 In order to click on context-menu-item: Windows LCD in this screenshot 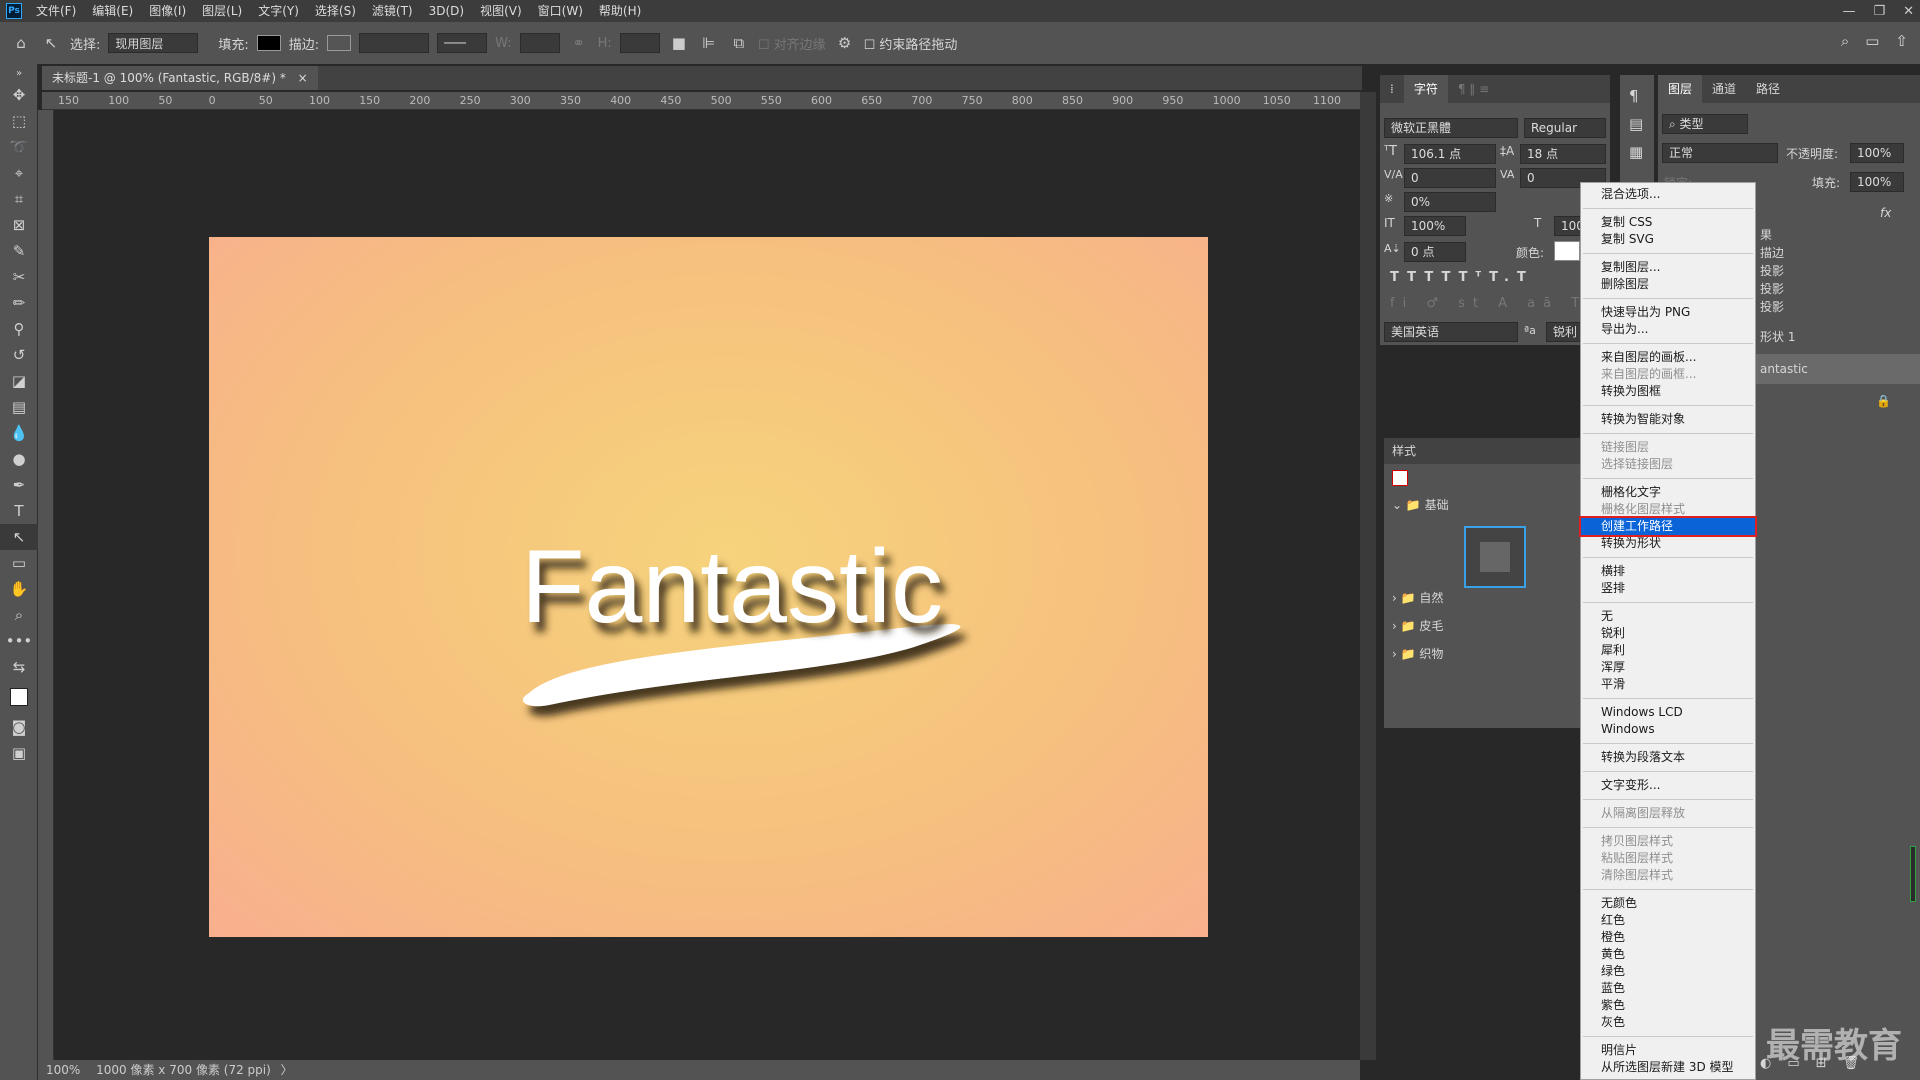, I will do `click(1668, 712)`.